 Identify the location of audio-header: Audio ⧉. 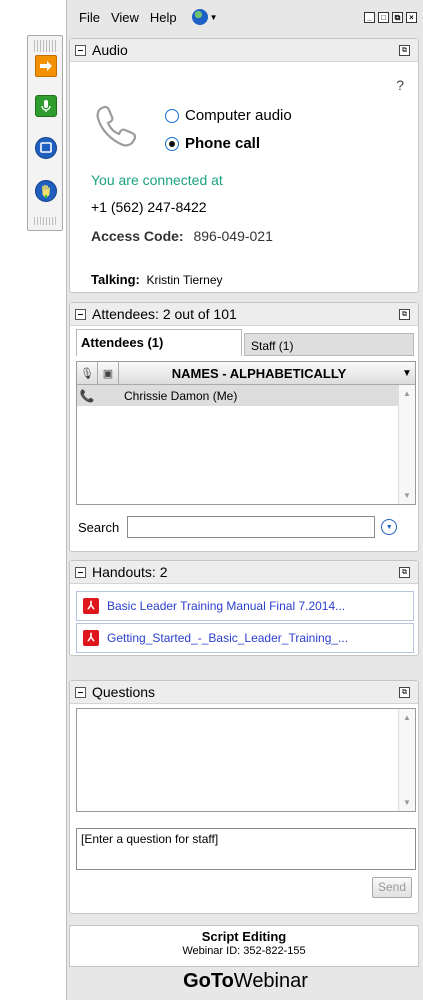
(244, 50).